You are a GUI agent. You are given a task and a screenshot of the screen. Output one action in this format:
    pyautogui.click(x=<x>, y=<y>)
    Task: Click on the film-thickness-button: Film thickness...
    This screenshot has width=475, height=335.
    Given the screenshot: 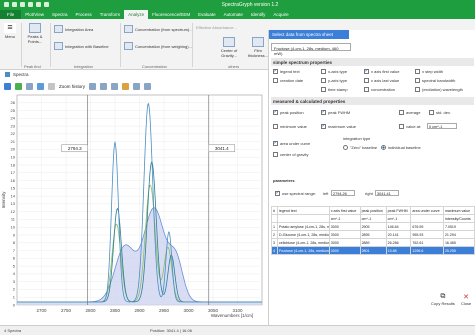 What is the action you would take?
    pyautogui.click(x=258, y=47)
    